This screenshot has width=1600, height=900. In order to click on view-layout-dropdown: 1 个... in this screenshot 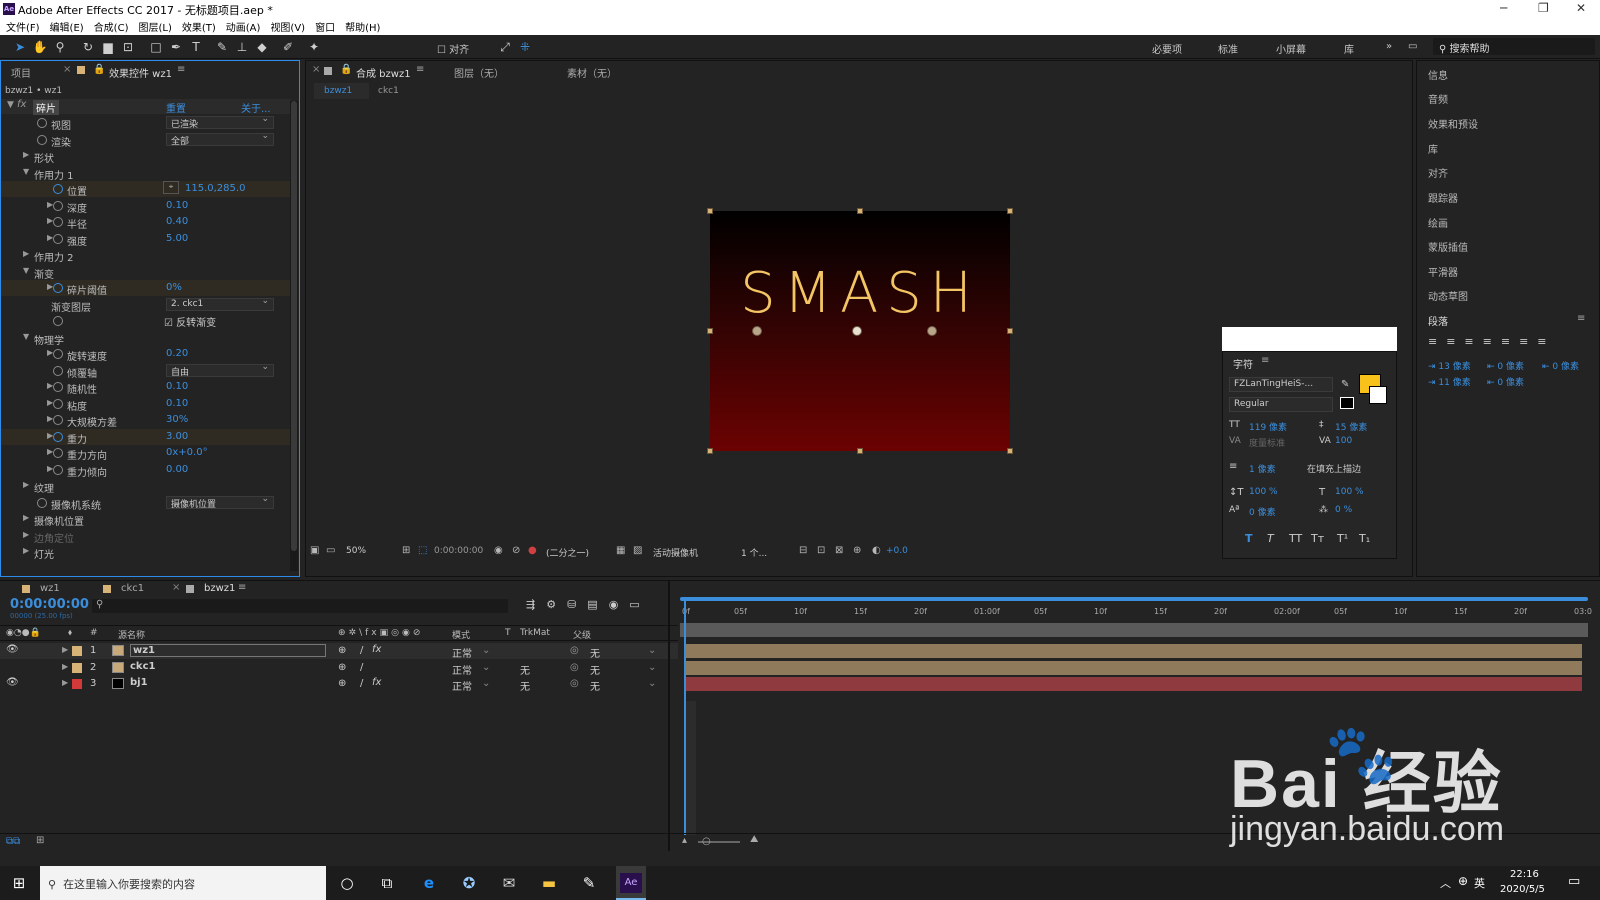, I will do `click(754, 552)`.